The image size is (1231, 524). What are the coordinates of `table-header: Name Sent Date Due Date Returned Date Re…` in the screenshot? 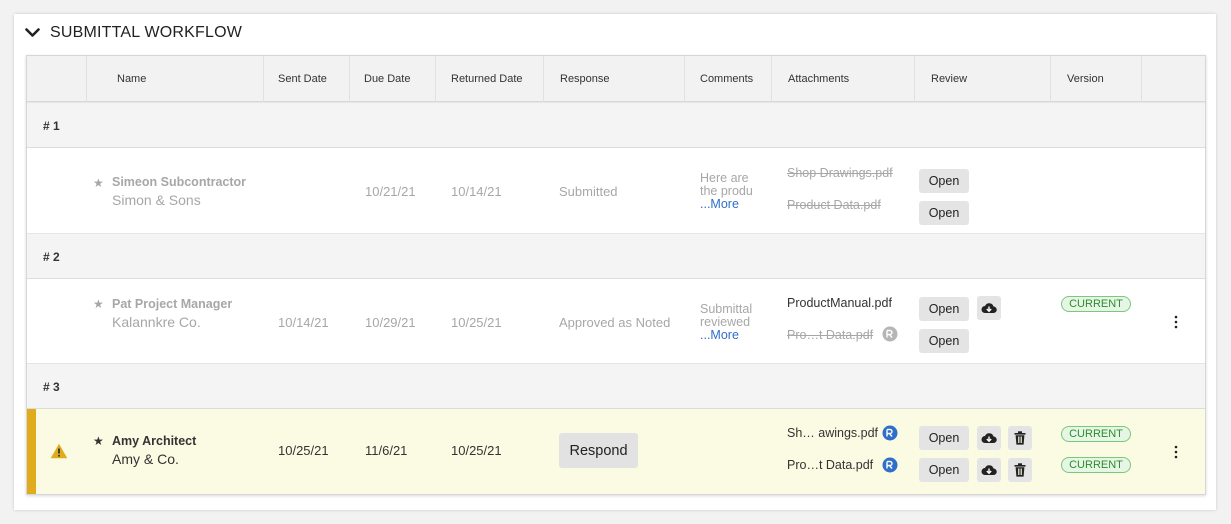 It's located at (616, 79).